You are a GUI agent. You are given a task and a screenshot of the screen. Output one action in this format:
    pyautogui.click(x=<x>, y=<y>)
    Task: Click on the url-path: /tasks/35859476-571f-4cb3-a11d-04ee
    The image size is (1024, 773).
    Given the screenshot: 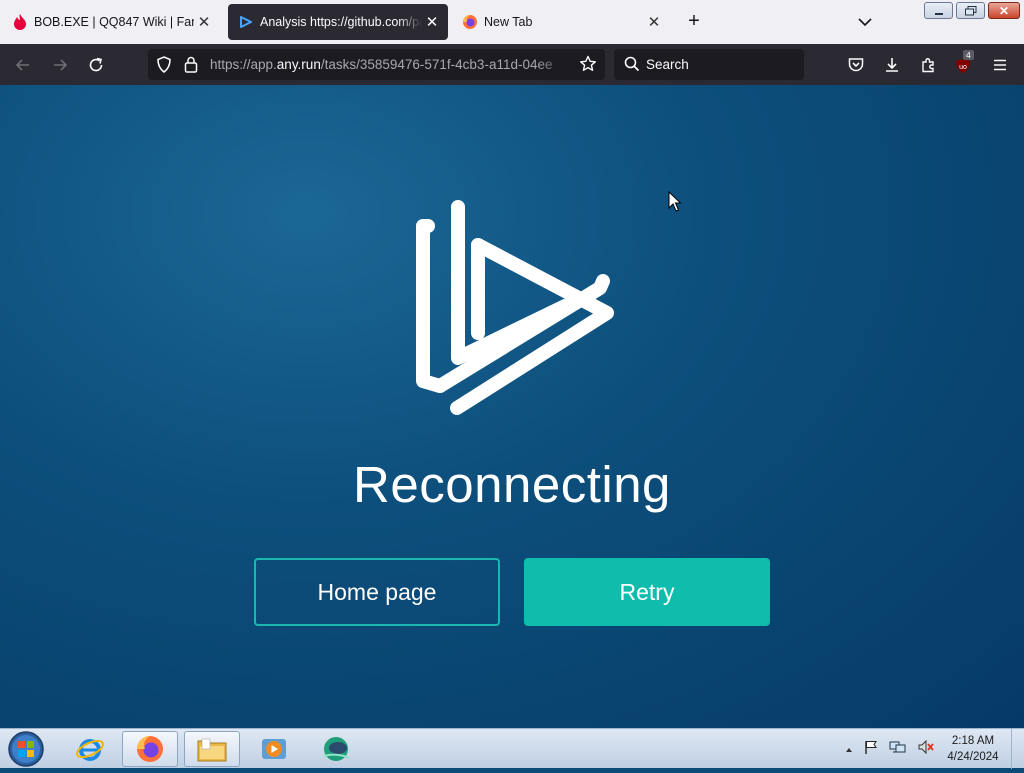 What is the action you would take?
    pyautogui.click(x=436, y=64)
    